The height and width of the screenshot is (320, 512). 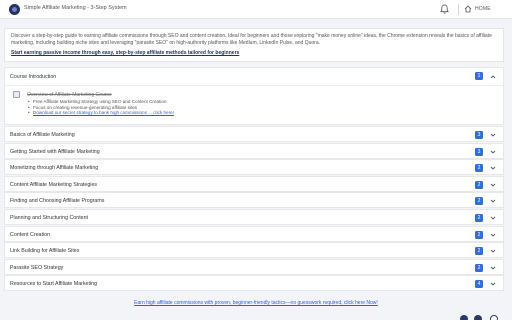 I want to click on bell-icon, so click(x=444, y=9).